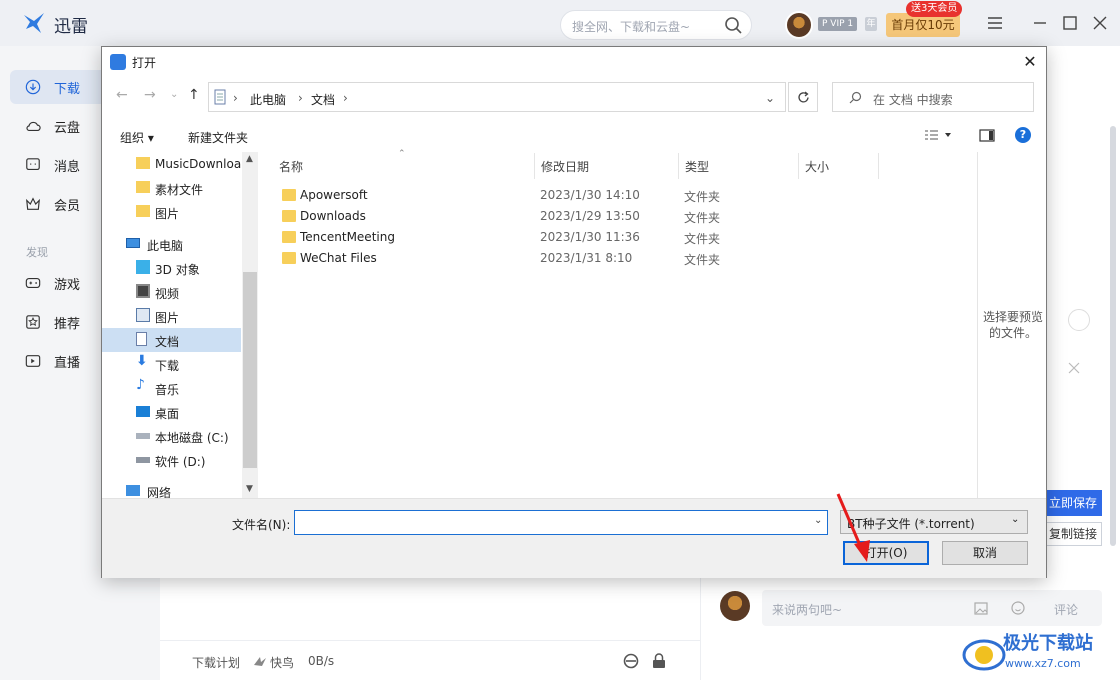 Image resolution: width=1120 pixels, height=680 pixels. I want to click on sidebar-item-messages: 消息, so click(60, 165).